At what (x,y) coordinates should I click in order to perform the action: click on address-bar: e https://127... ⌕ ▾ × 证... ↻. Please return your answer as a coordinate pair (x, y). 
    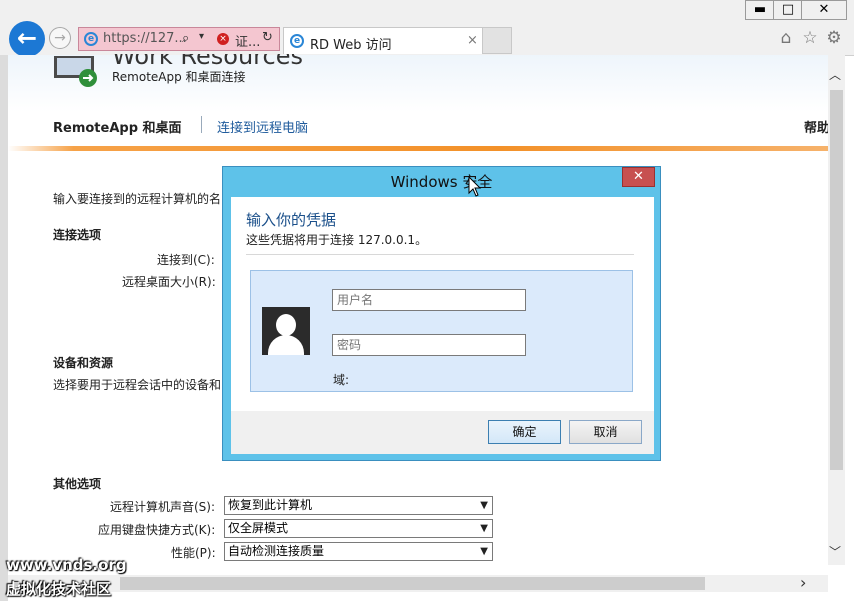
    Looking at the image, I should click on (179, 39).